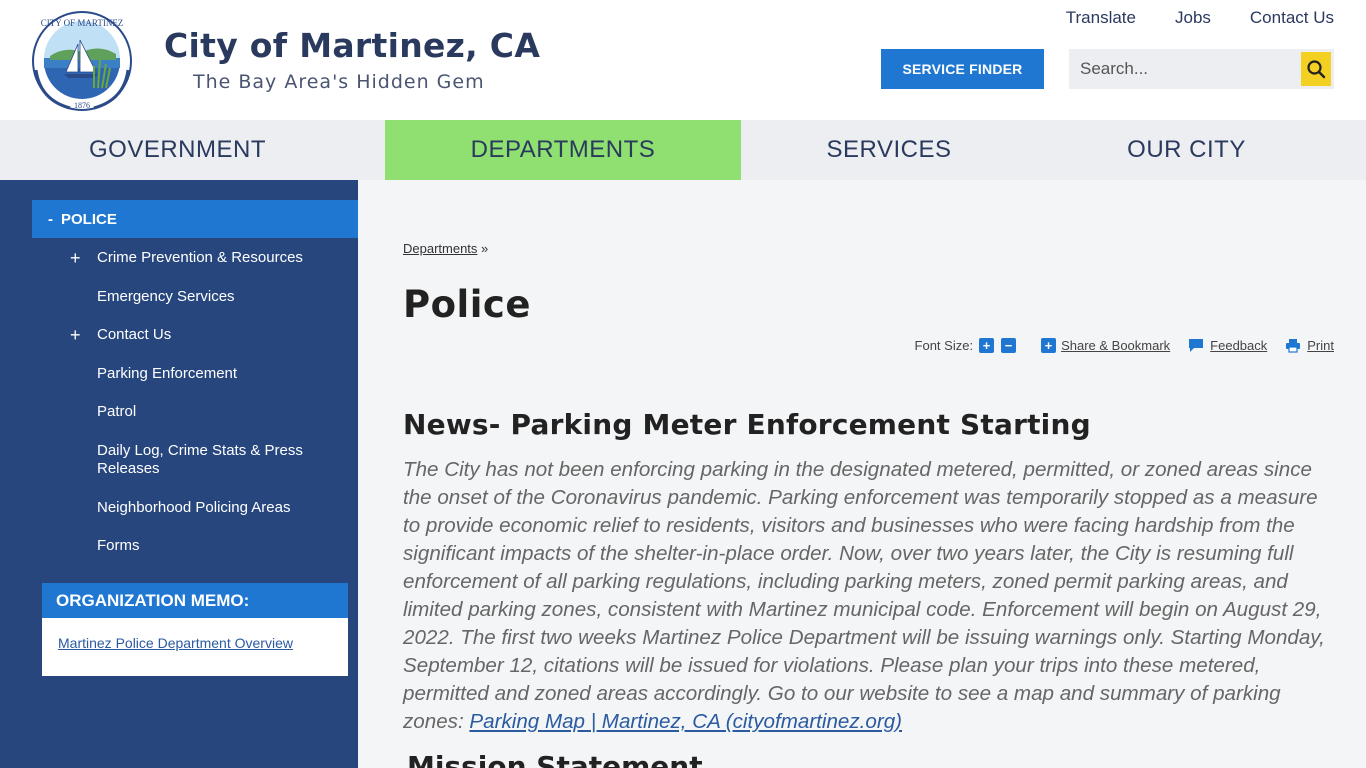 This screenshot has width=1366, height=768. I want to click on memo-heading: ORGANIZATION MEMO:, so click(195, 600).